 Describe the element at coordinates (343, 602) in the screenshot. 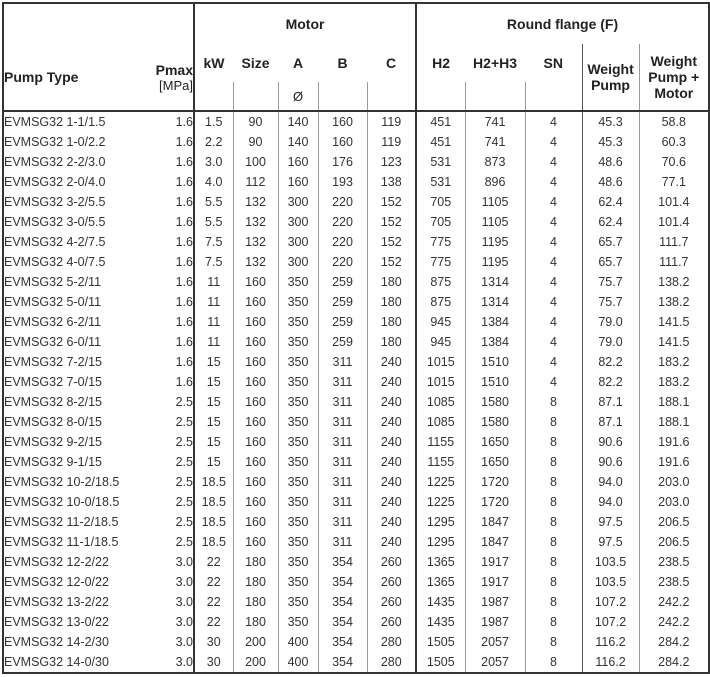

I see `cell-b: 354` at that location.